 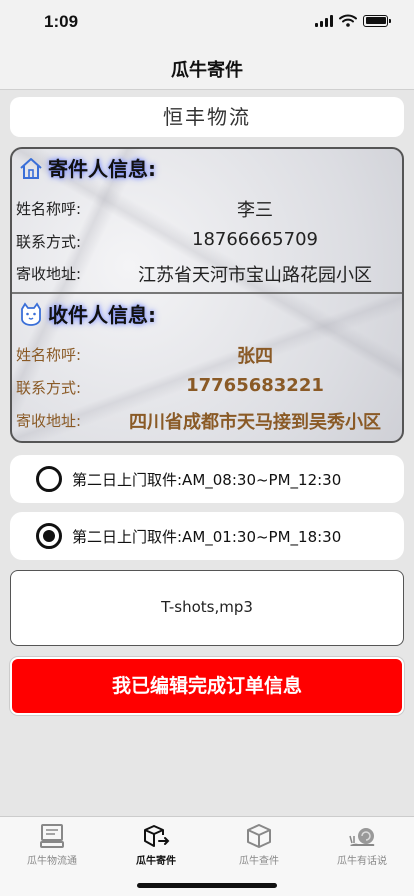 I want to click on home-indicator, so click(x=207, y=885).